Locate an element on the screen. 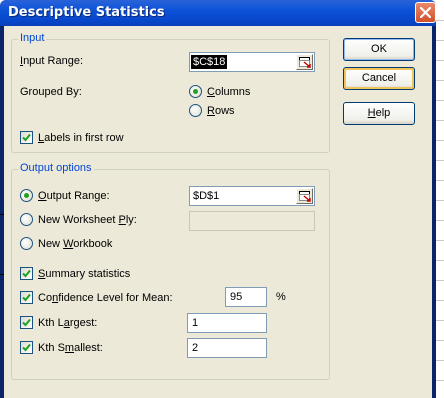 The width and height of the screenshot is (444, 398). kth-smallest-mnemonic: m is located at coordinates (69, 348).